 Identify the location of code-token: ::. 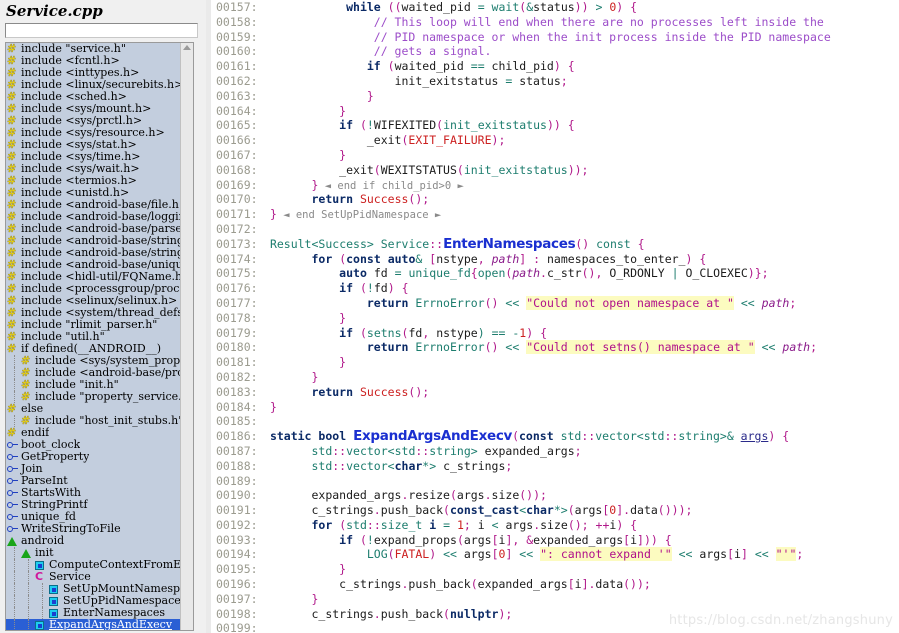
(422, 450).